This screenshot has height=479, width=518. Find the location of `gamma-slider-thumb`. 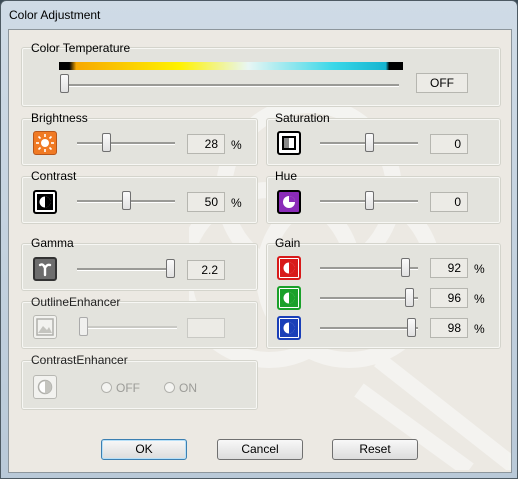

gamma-slider-thumb is located at coordinates (170, 268).